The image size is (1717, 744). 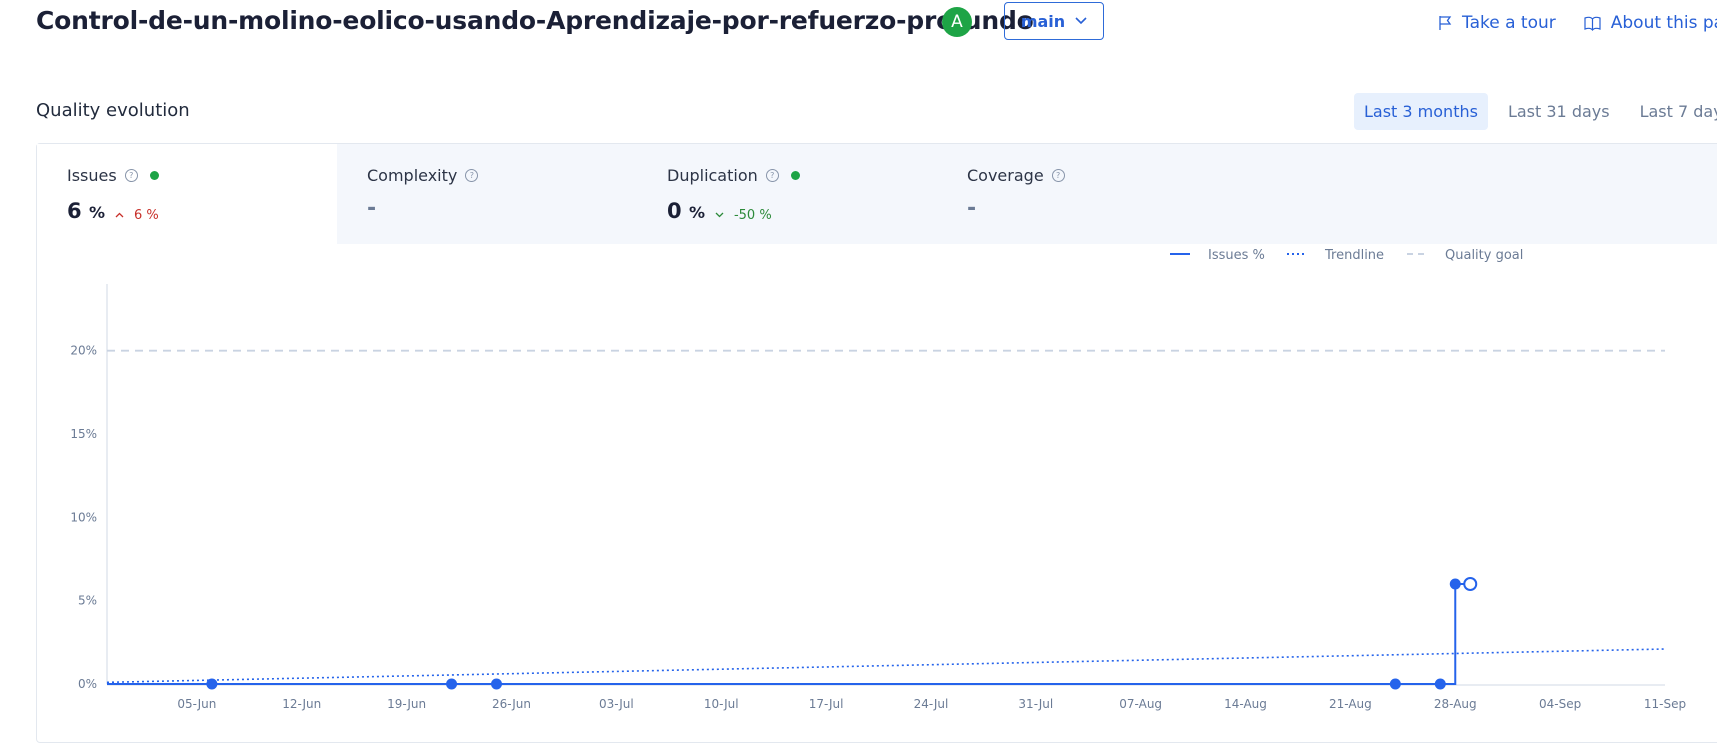 I want to click on x-tick-label: 28-Aug, so click(x=1455, y=704).